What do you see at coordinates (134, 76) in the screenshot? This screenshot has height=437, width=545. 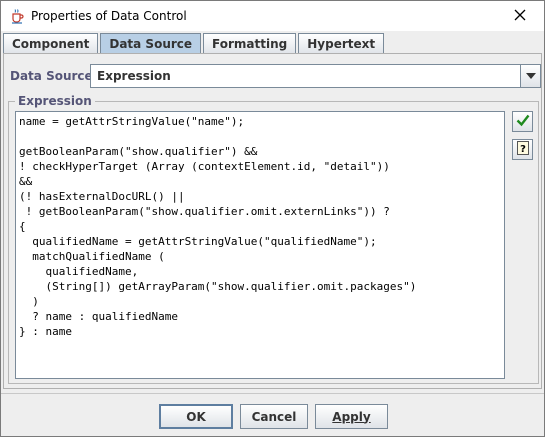 I see `data-source-value: Expression` at bounding box center [134, 76].